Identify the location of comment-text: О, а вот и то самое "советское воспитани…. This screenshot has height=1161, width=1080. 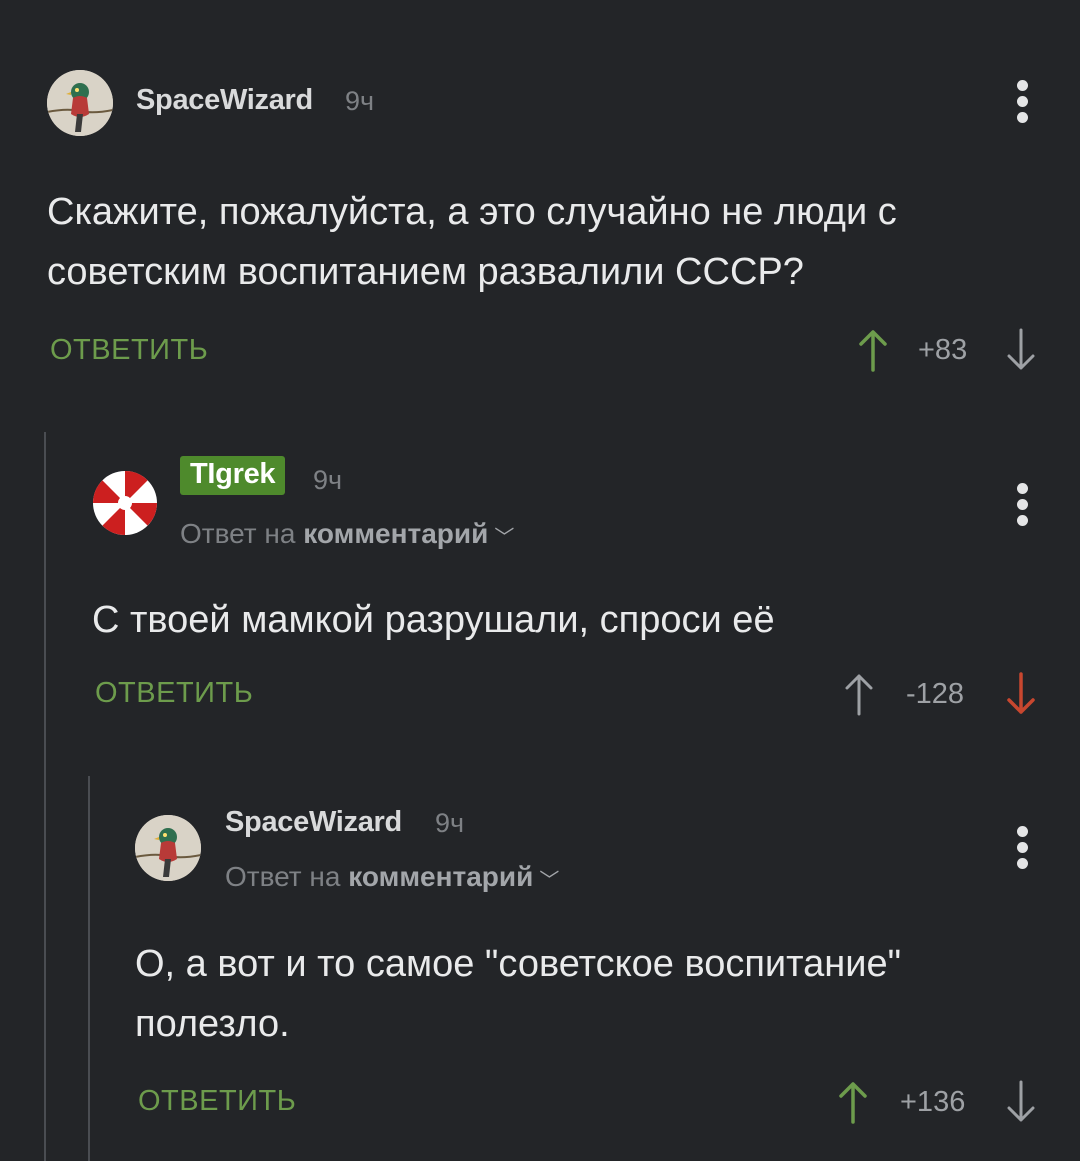
(518, 994).